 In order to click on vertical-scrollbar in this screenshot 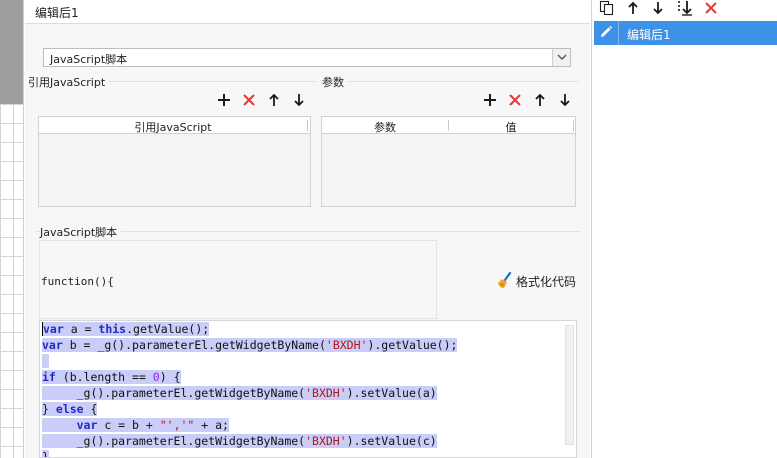, I will do `click(569, 385)`.